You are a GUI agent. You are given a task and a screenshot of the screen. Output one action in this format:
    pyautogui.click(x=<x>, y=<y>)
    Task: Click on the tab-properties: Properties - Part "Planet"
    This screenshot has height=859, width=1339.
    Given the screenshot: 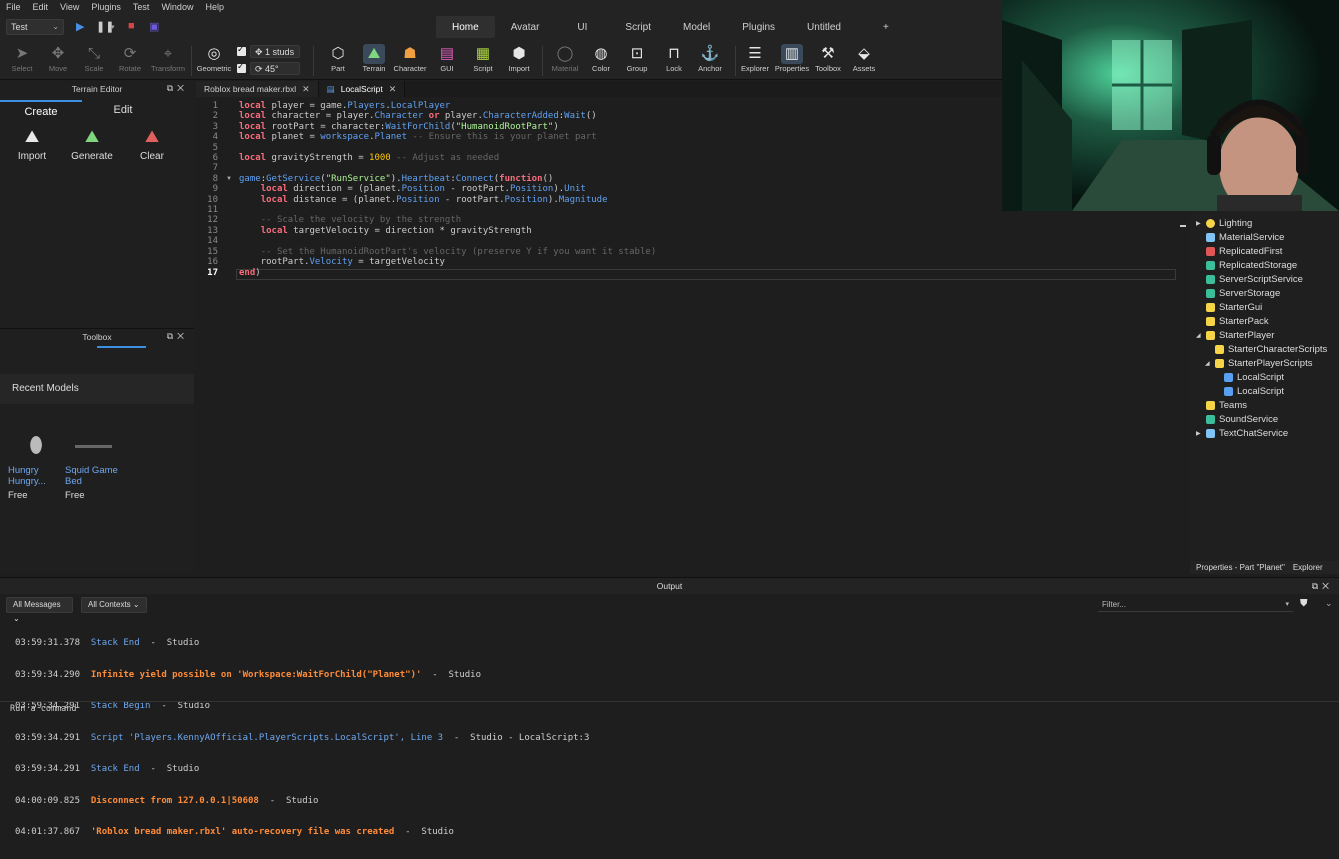 What is the action you would take?
    pyautogui.click(x=1240, y=567)
    